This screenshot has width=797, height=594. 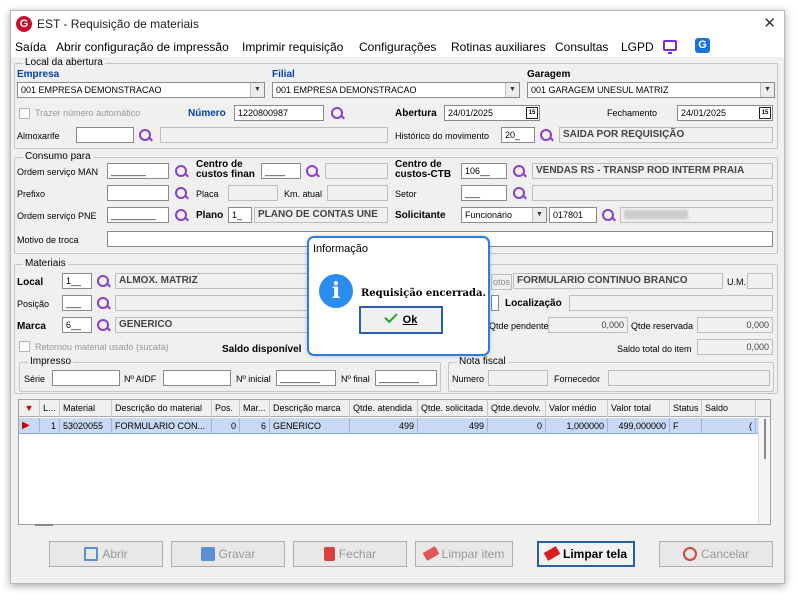 I want to click on saldo-disponivel-label: Saldo disponível, so click(x=262, y=349).